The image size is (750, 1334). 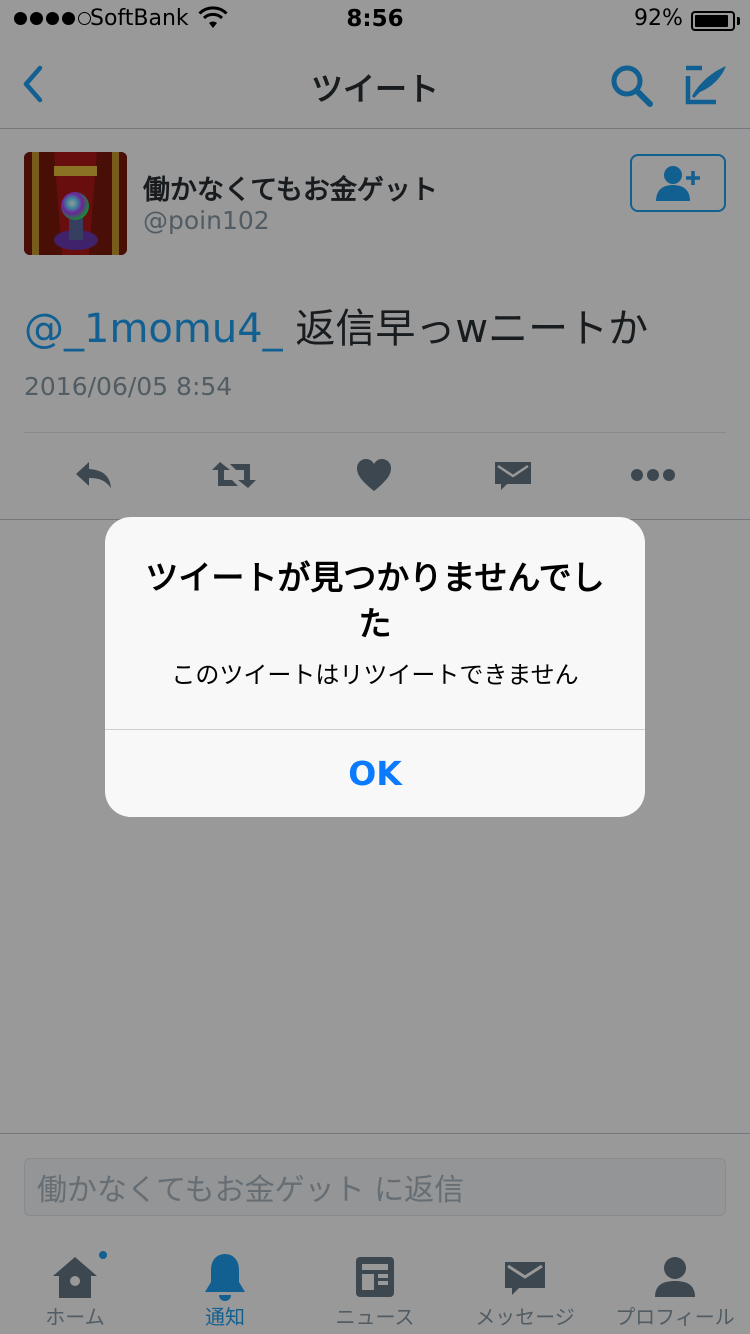 What do you see at coordinates (375, 600) in the screenshot?
I see `alert-title: ツイートが見つかりませんでした` at bounding box center [375, 600].